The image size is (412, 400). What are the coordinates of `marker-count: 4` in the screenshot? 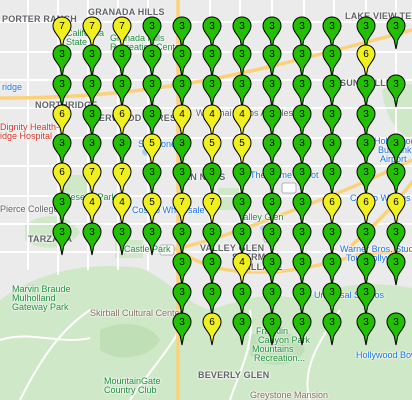 It's located at (182, 114).